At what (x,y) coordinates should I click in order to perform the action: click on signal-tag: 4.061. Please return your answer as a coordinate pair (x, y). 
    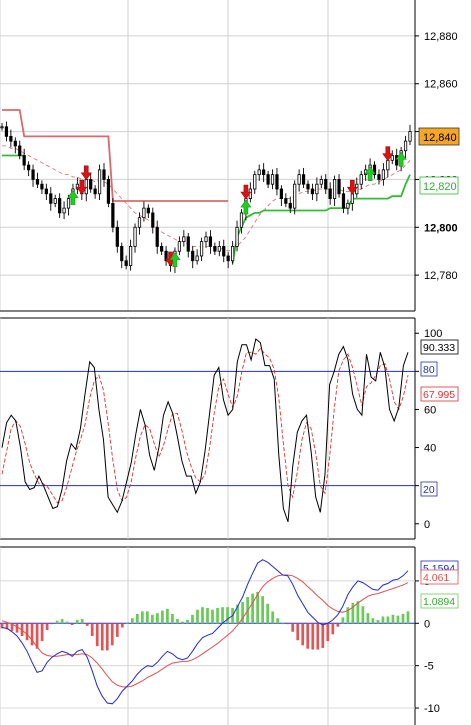
    Looking at the image, I should click on (439, 577).